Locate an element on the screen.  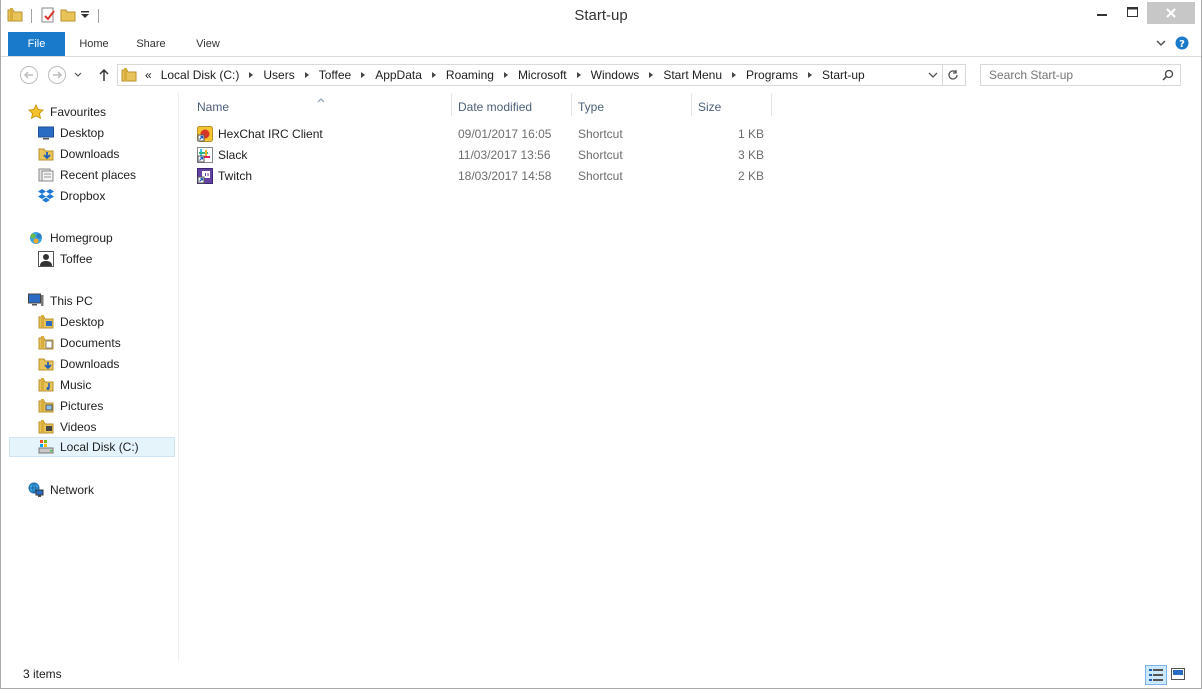
file-date: 11/03/2017 13:56 is located at coordinates (504, 155).